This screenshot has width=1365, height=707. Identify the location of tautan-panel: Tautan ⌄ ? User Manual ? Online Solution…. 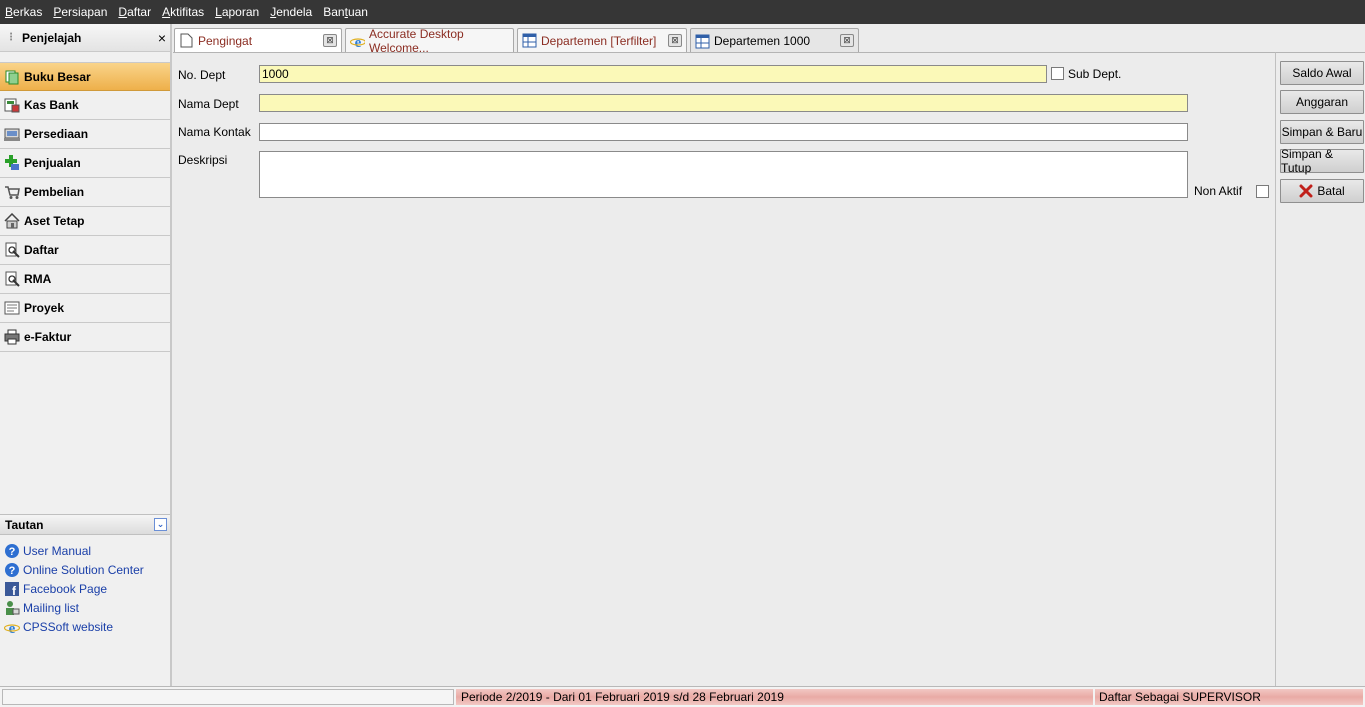
(85, 575).